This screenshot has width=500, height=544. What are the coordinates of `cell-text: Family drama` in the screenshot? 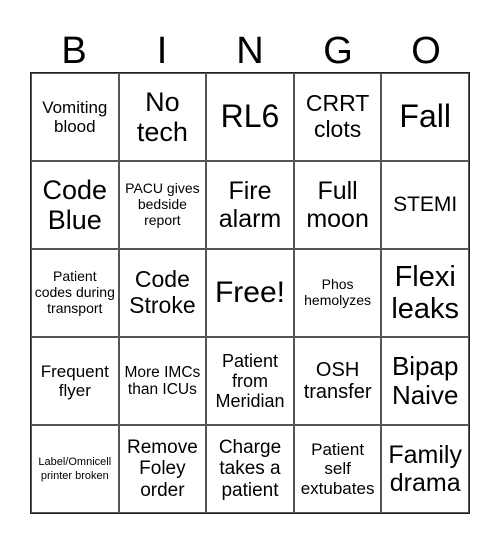 It's located at (425, 469).